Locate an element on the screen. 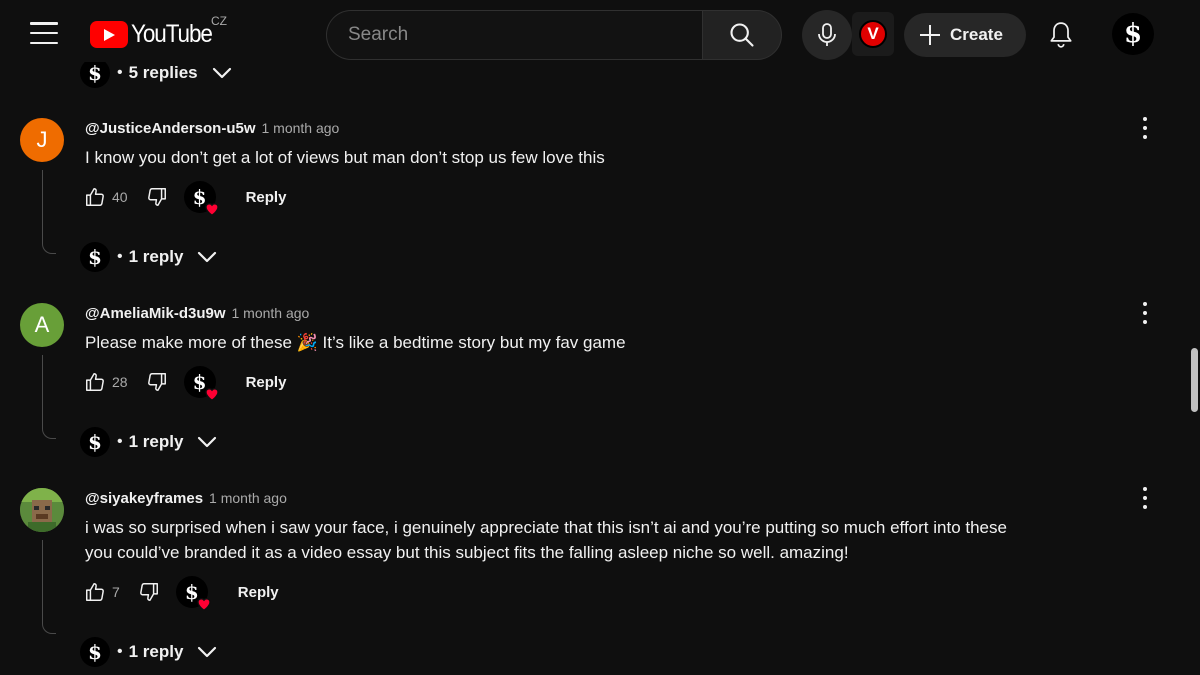  extension-button: V is located at coordinates (873, 34).